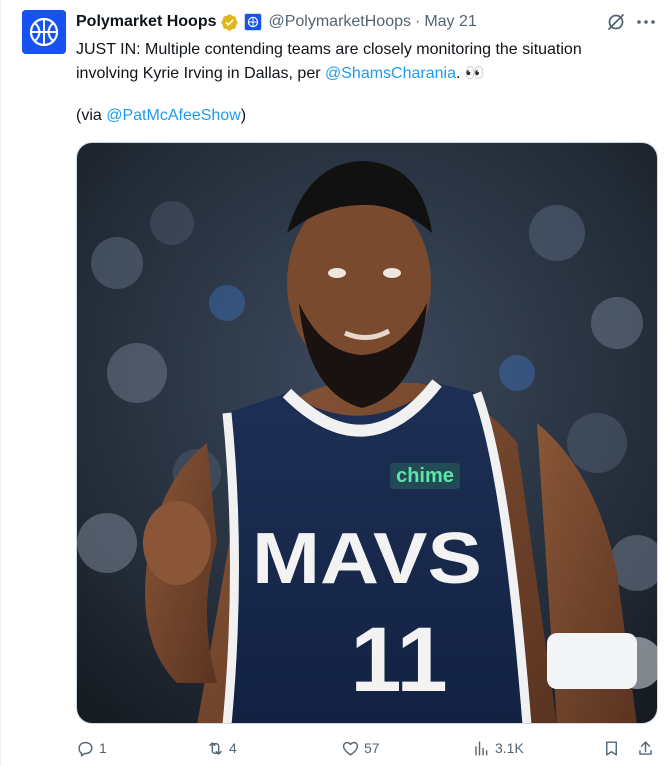 The width and height of the screenshot is (670, 766). I want to click on avatar, so click(44, 32).